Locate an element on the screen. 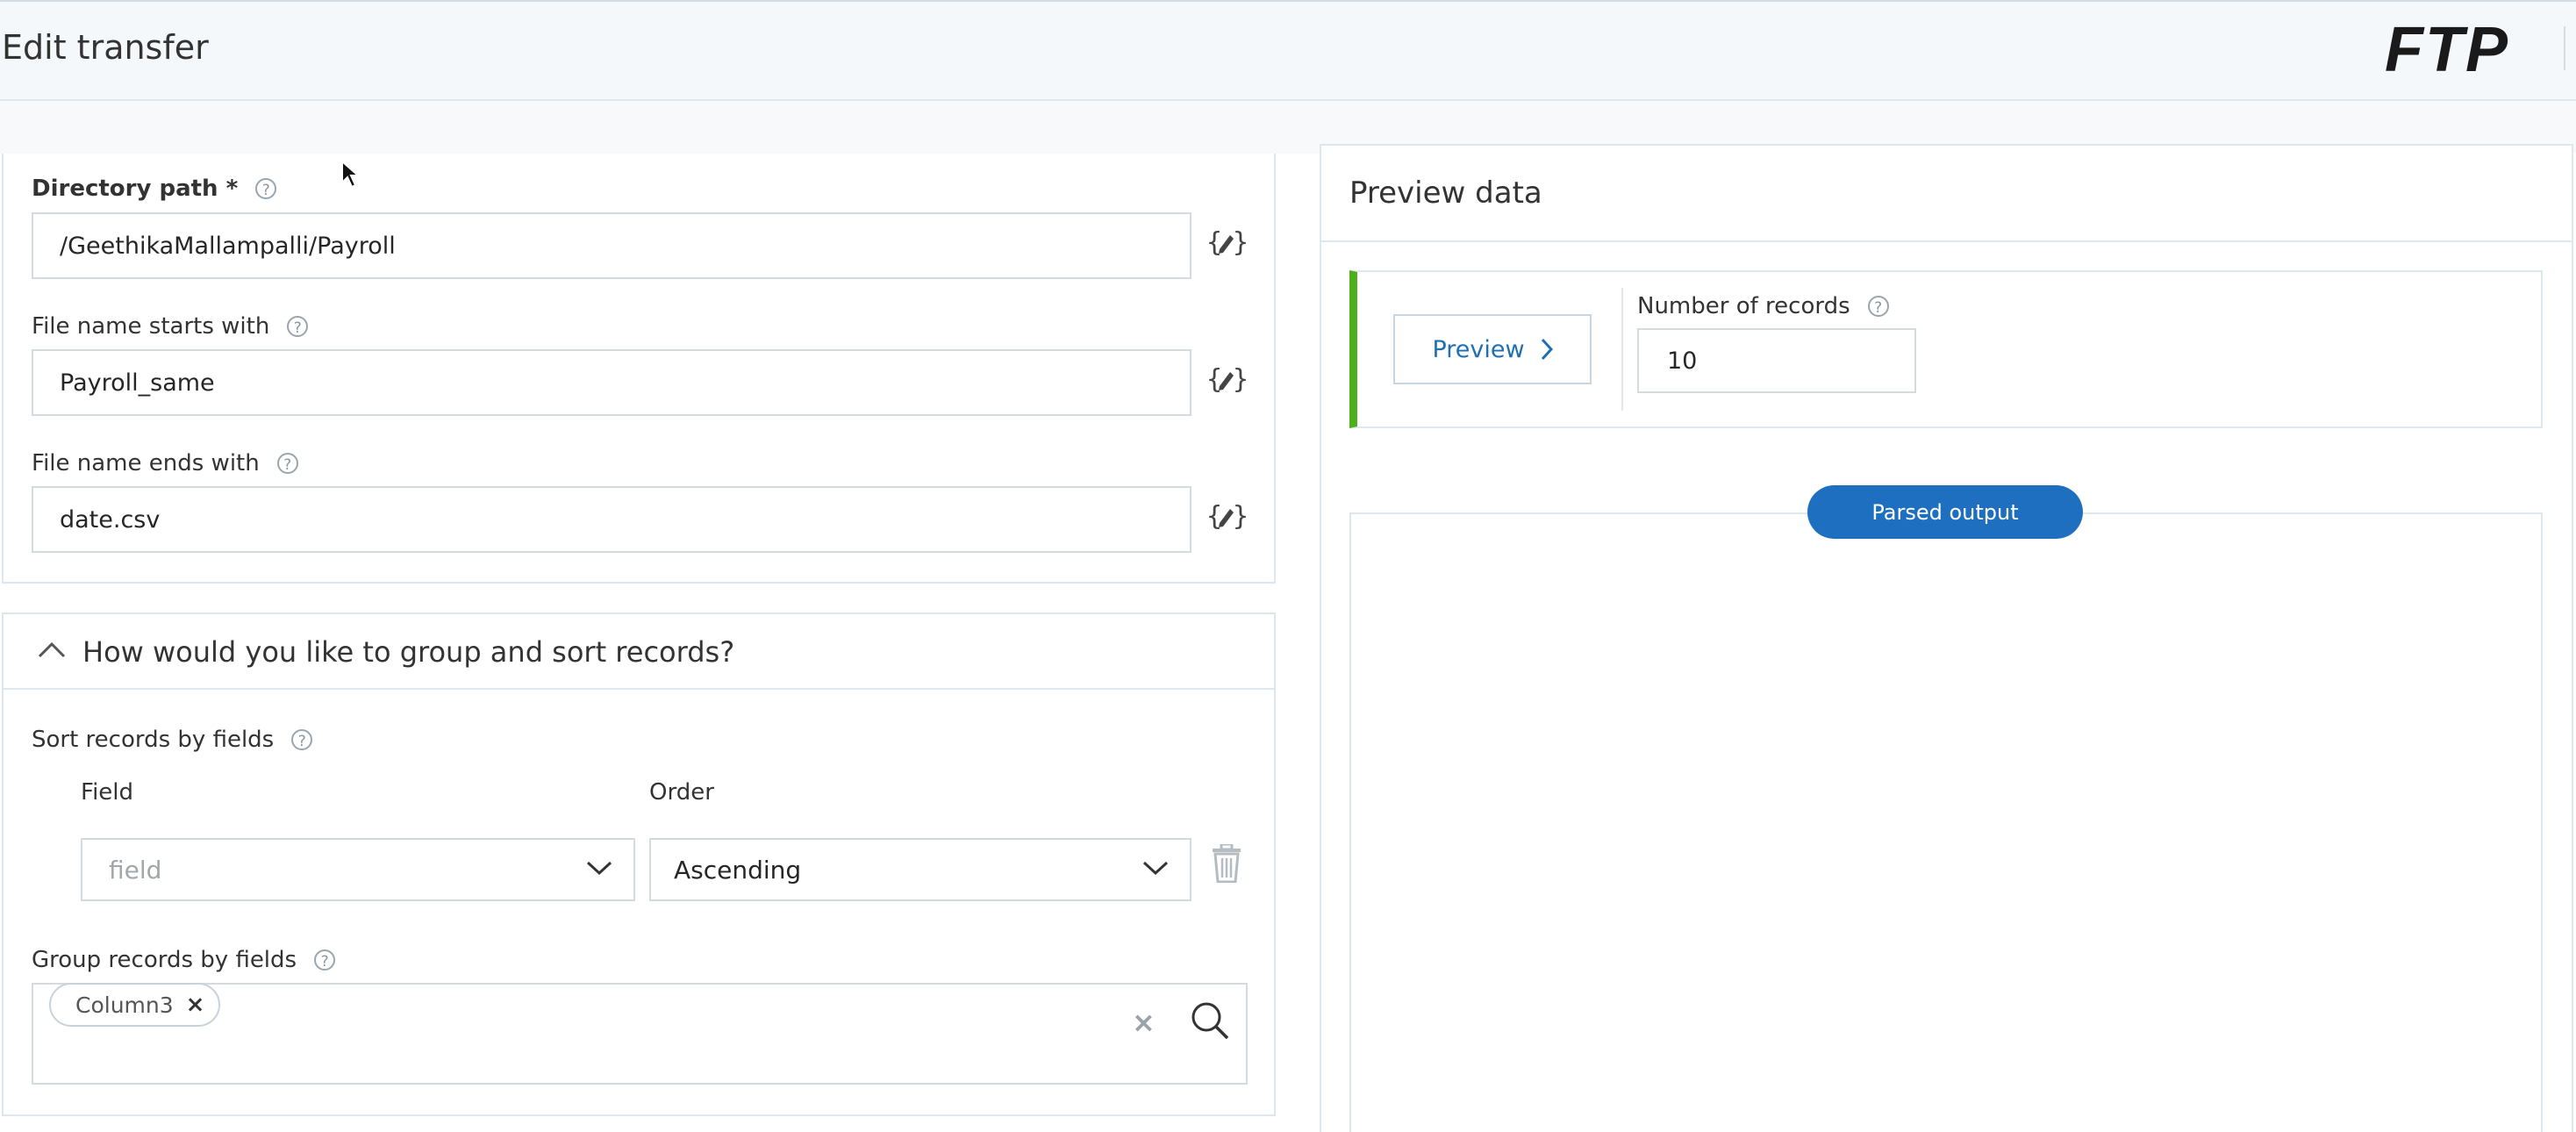 The image size is (2576, 1132). sort-order-select: Ascending is located at coordinates (920, 869).